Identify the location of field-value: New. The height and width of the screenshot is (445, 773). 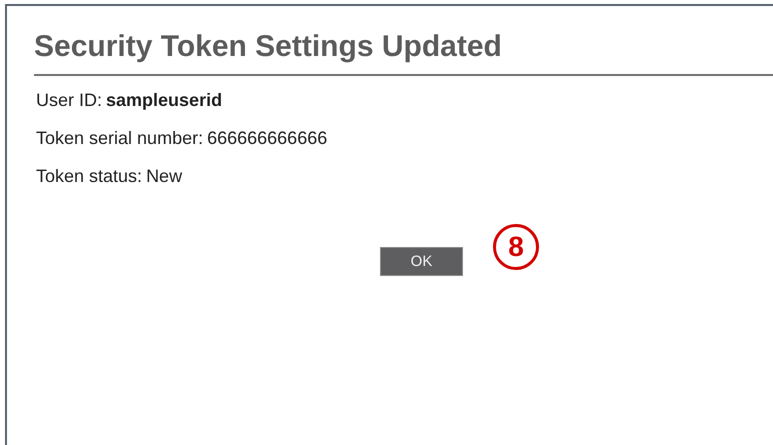
(164, 176).